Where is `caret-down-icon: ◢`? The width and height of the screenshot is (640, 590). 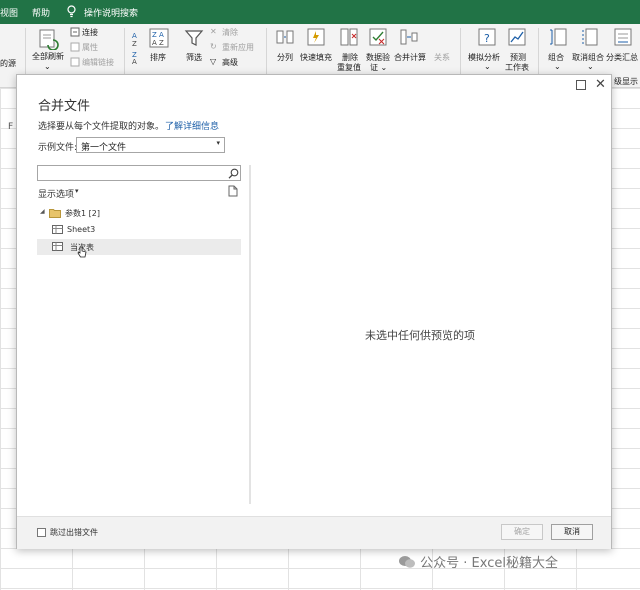 caret-down-icon: ◢ is located at coordinates (42, 211).